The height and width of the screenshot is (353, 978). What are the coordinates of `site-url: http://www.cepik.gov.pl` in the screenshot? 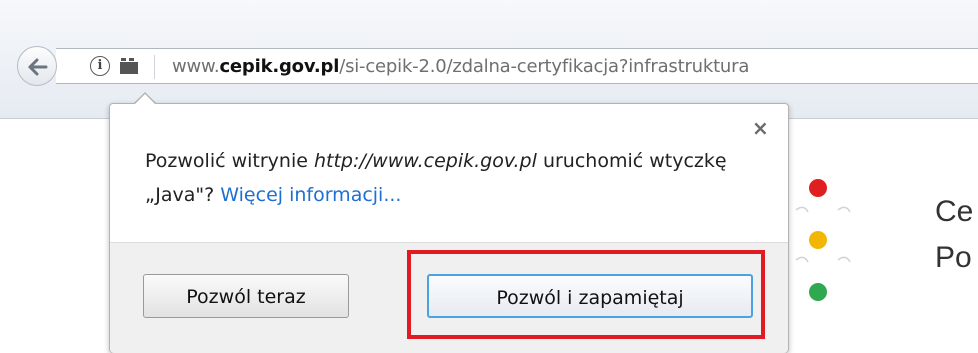 It's located at (425, 161).